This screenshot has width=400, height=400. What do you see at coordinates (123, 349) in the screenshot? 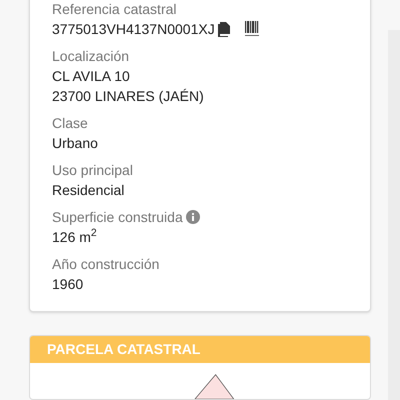
I see `card-title: PARCELA CATASTRAL` at bounding box center [123, 349].